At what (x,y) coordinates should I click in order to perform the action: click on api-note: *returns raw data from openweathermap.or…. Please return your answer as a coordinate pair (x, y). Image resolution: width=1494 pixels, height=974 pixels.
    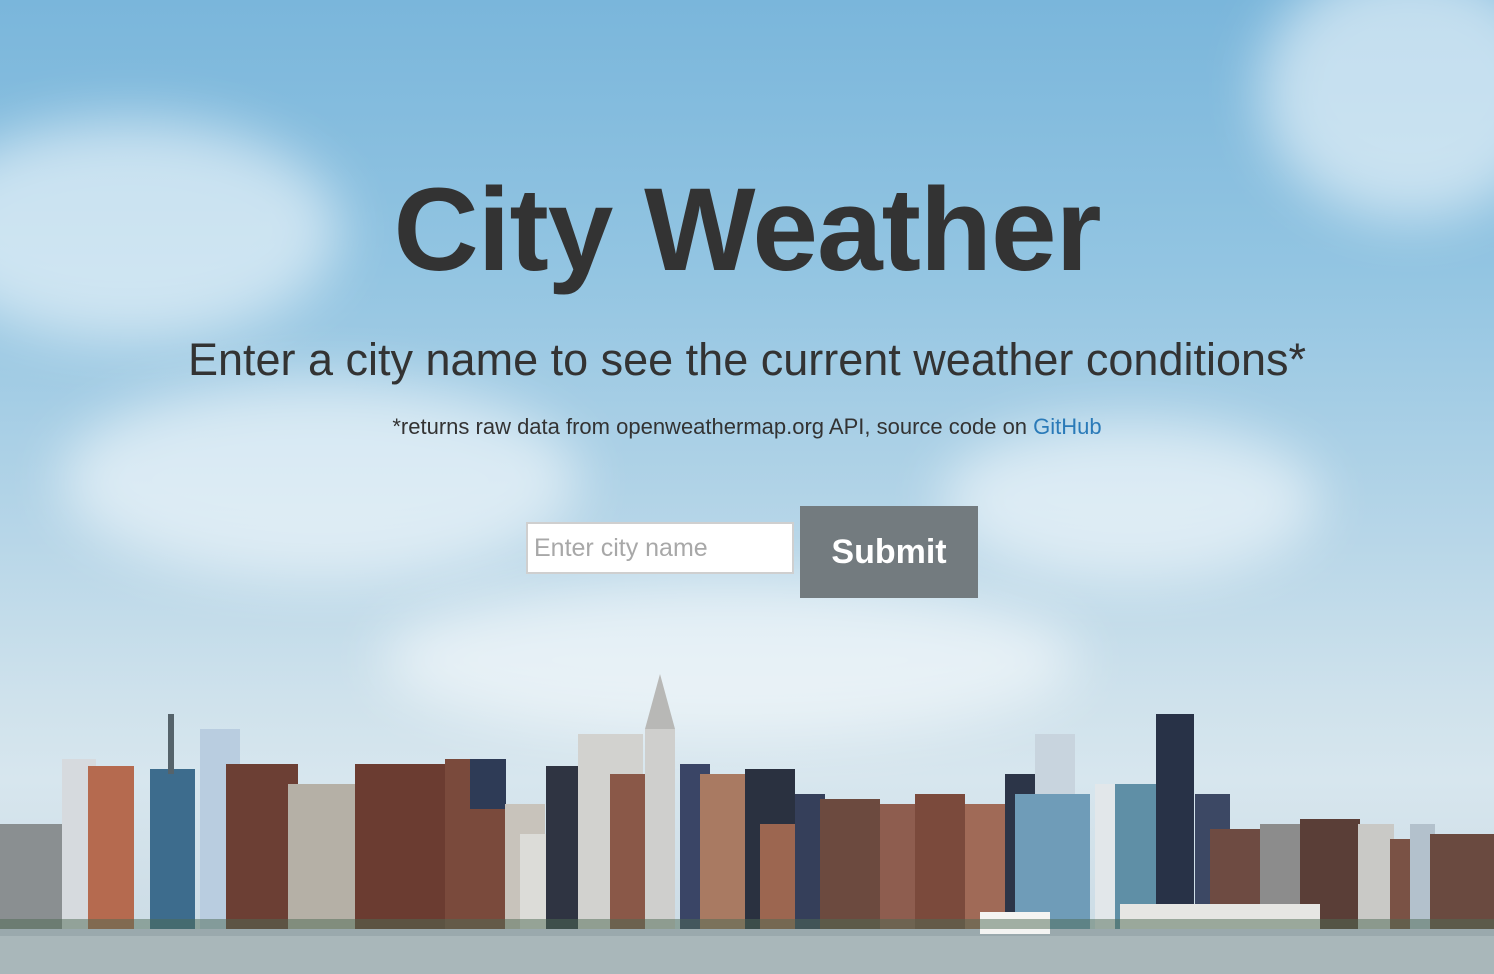
    Looking at the image, I should click on (747, 427).